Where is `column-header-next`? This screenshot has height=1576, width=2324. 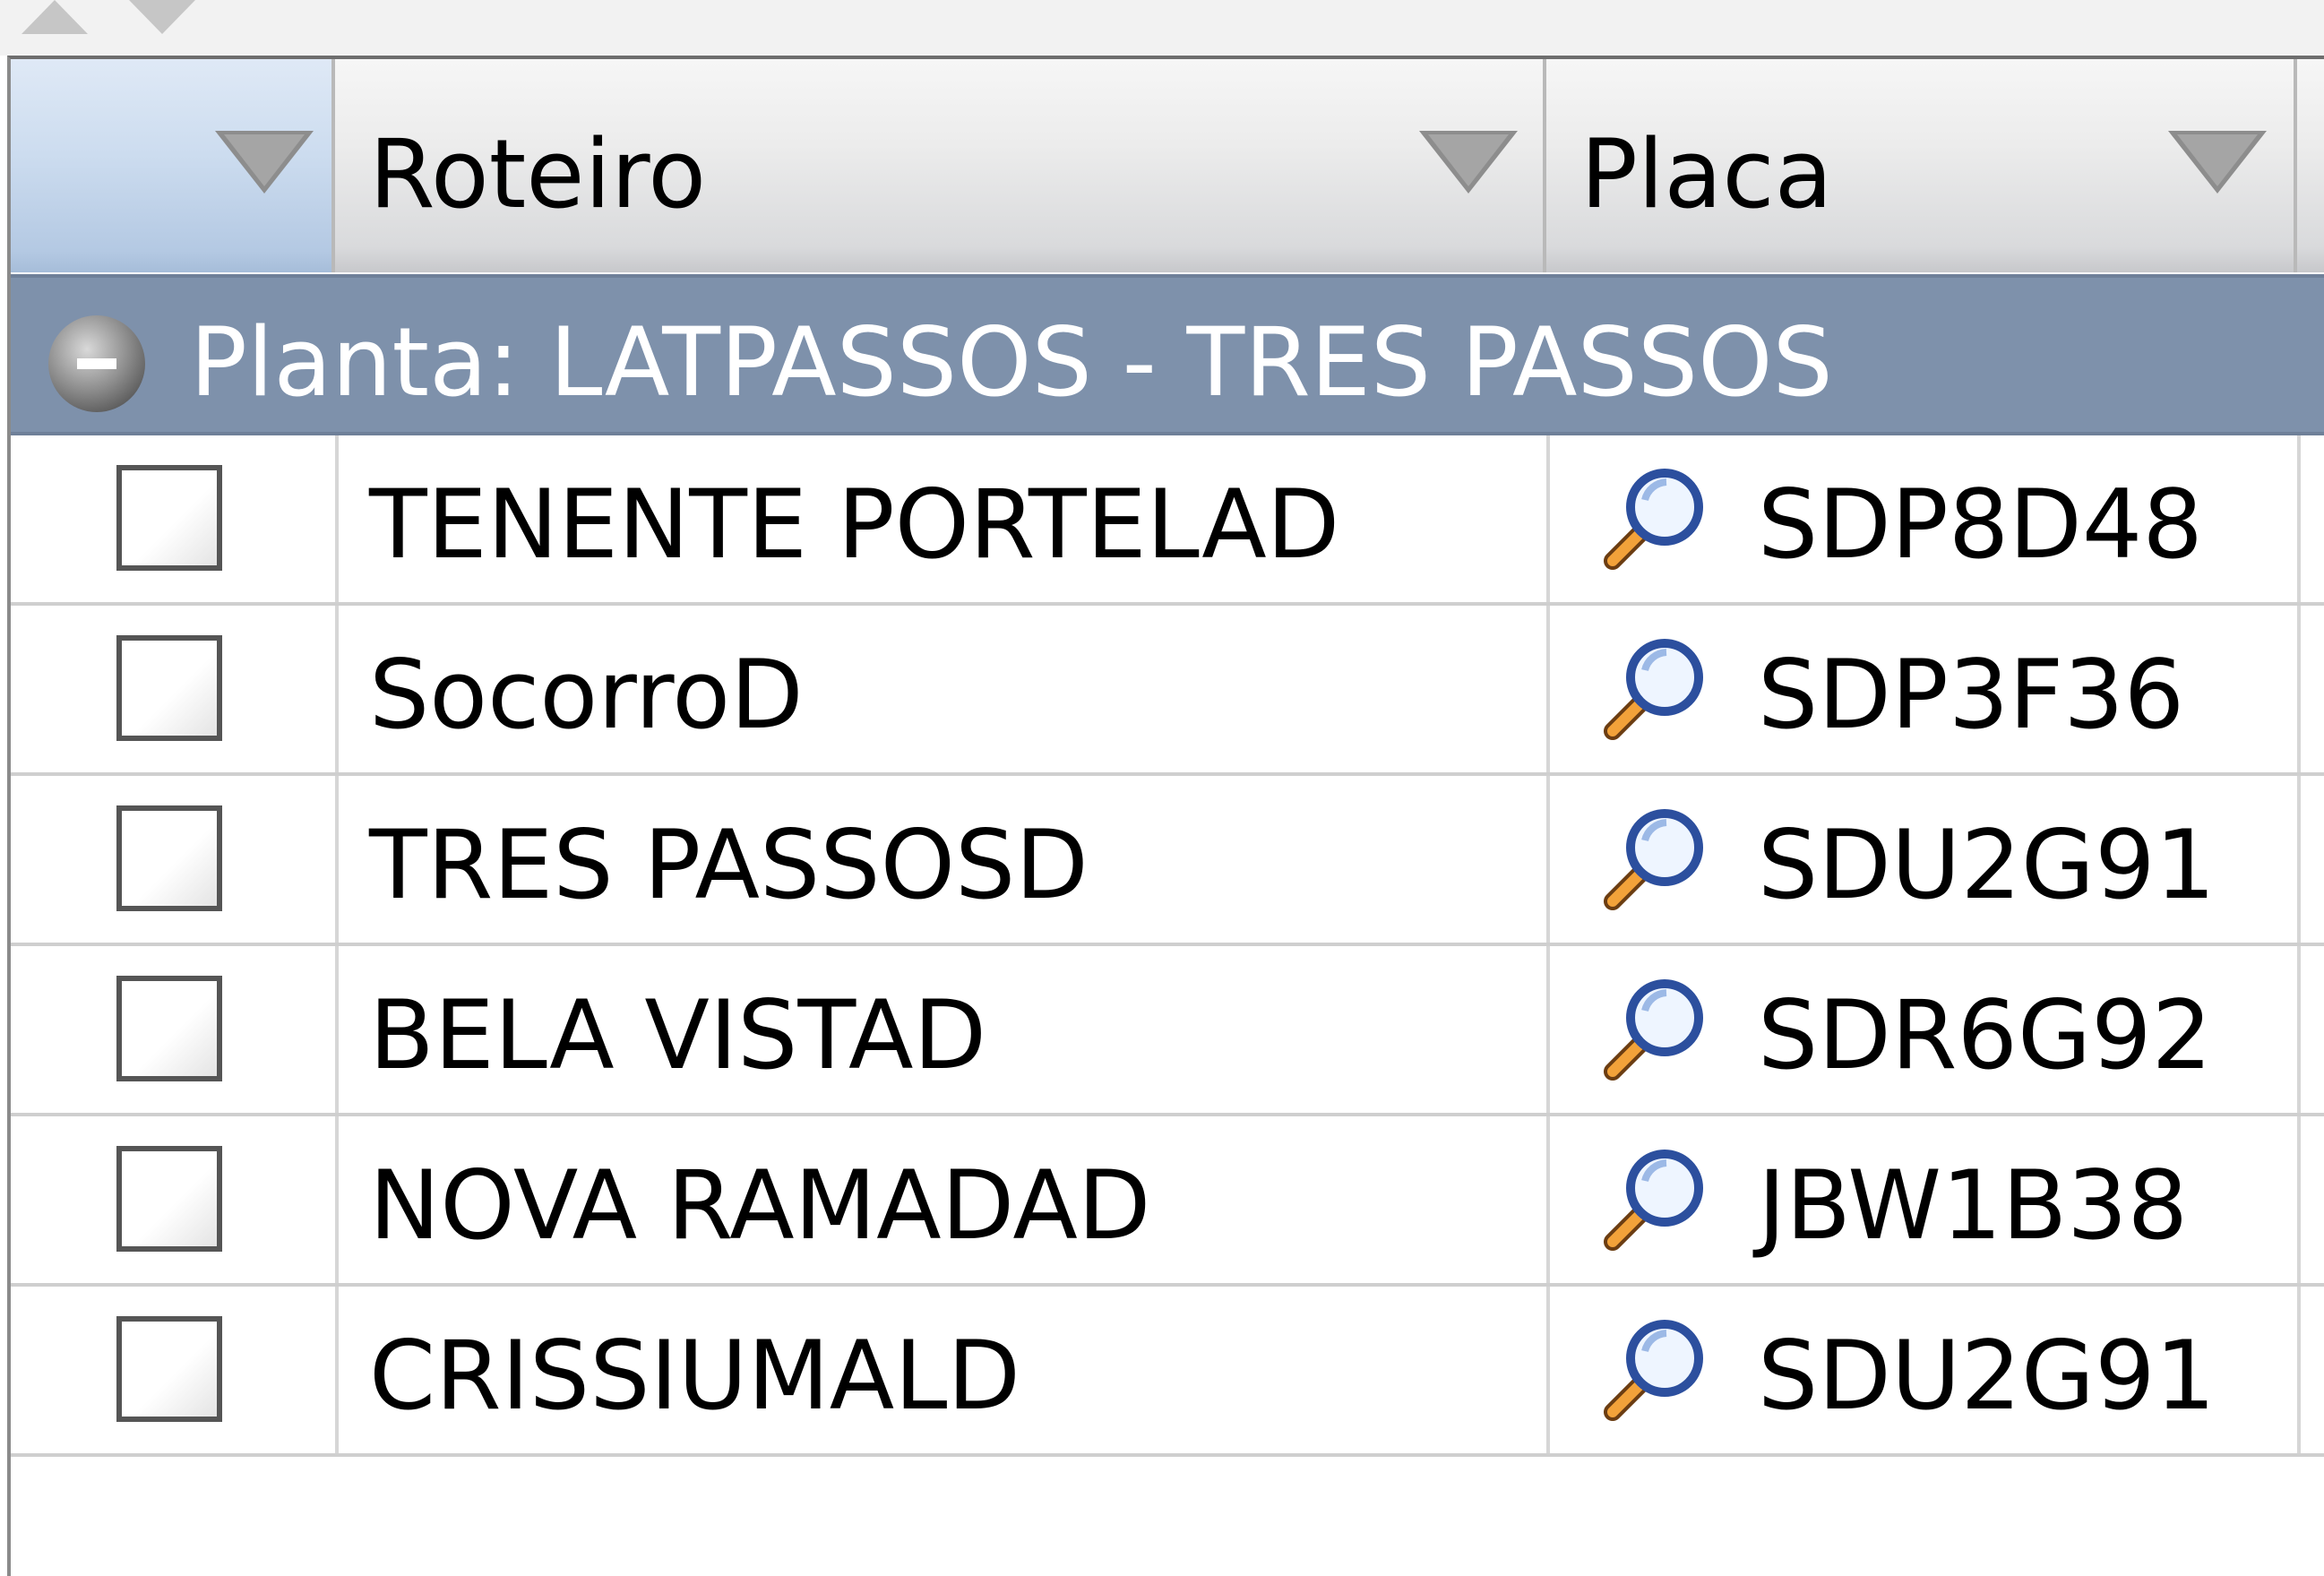
column-header-next is located at coordinates (2310, 165).